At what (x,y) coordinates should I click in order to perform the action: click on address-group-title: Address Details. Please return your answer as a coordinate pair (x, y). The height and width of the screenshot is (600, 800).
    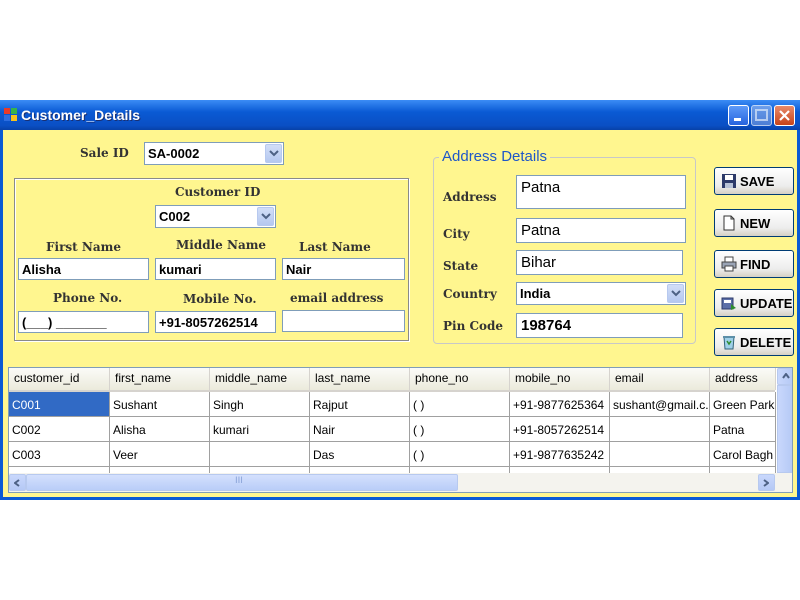
    Looking at the image, I should click on (495, 156).